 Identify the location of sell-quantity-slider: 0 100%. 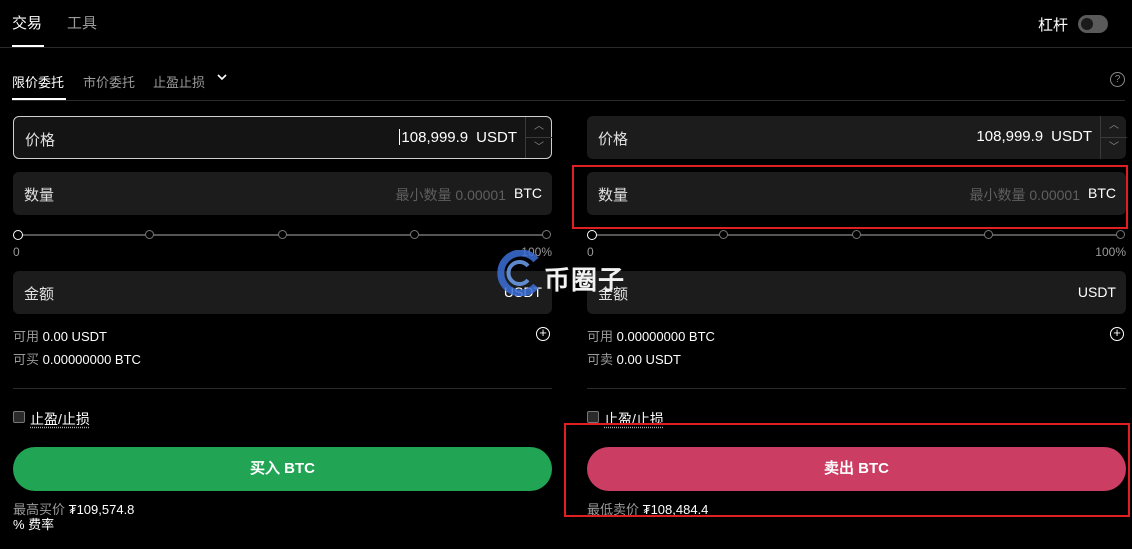
(856, 245).